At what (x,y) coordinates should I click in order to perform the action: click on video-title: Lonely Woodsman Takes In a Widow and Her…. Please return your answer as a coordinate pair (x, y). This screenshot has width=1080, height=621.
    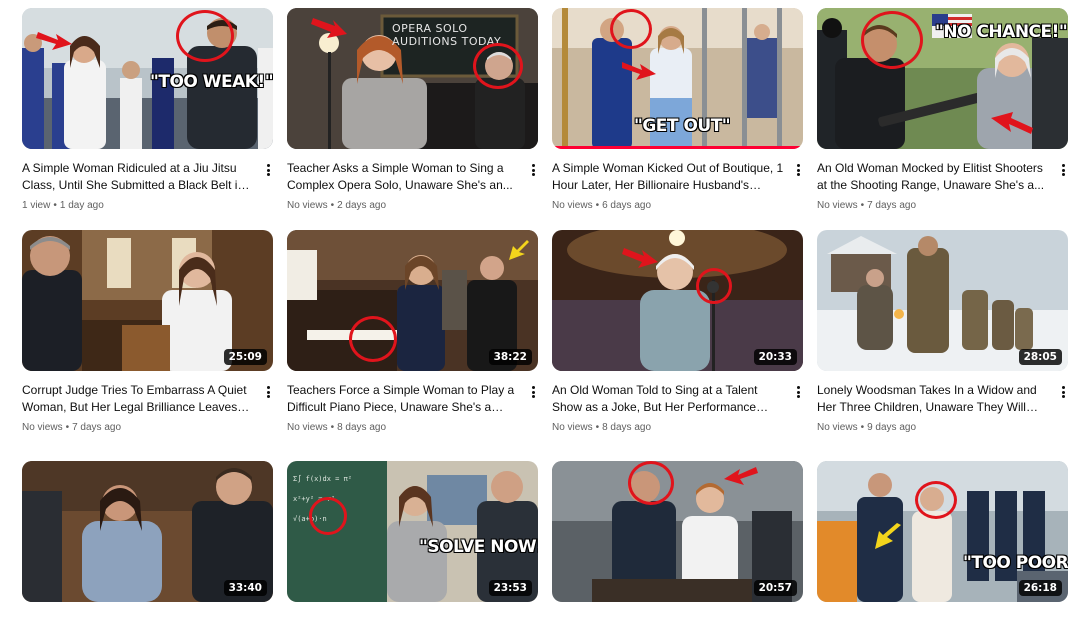
    Looking at the image, I should click on (933, 398).